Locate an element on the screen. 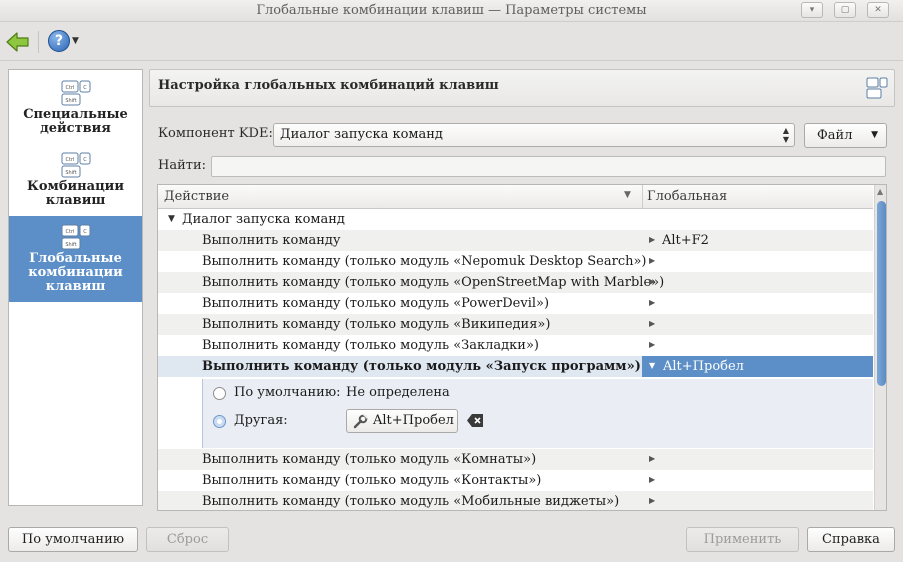  maximize-button: ▢ is located at coordinates (845, 10).